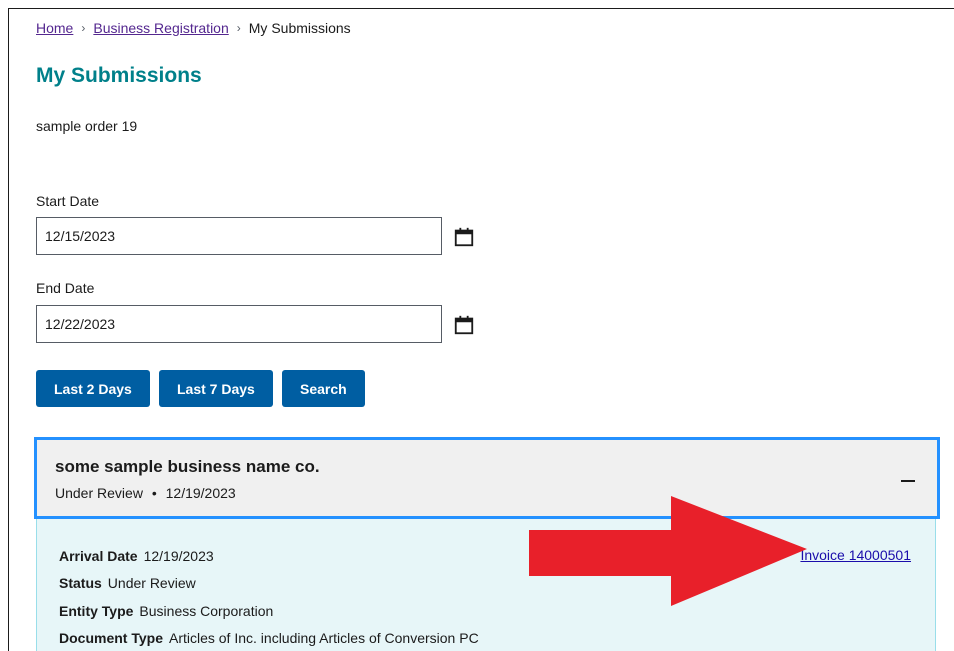  What do you see at coordinates (65, 288) in the screenshot?
I see `end-date-label: End Date` at bounding box center [65, 288].